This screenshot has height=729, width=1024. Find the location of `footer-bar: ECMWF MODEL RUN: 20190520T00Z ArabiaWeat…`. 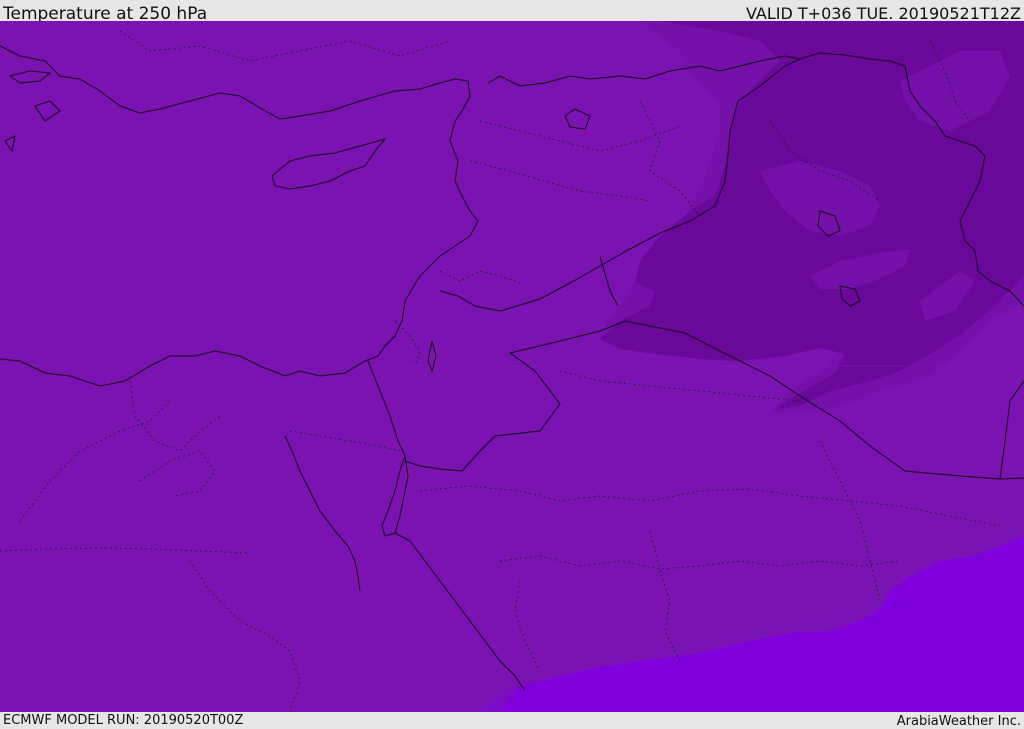

footer-bar: ECMWF MODEL RUN: 20190520T00Z ArabiaWeat… is located at coordinates (512, 720).